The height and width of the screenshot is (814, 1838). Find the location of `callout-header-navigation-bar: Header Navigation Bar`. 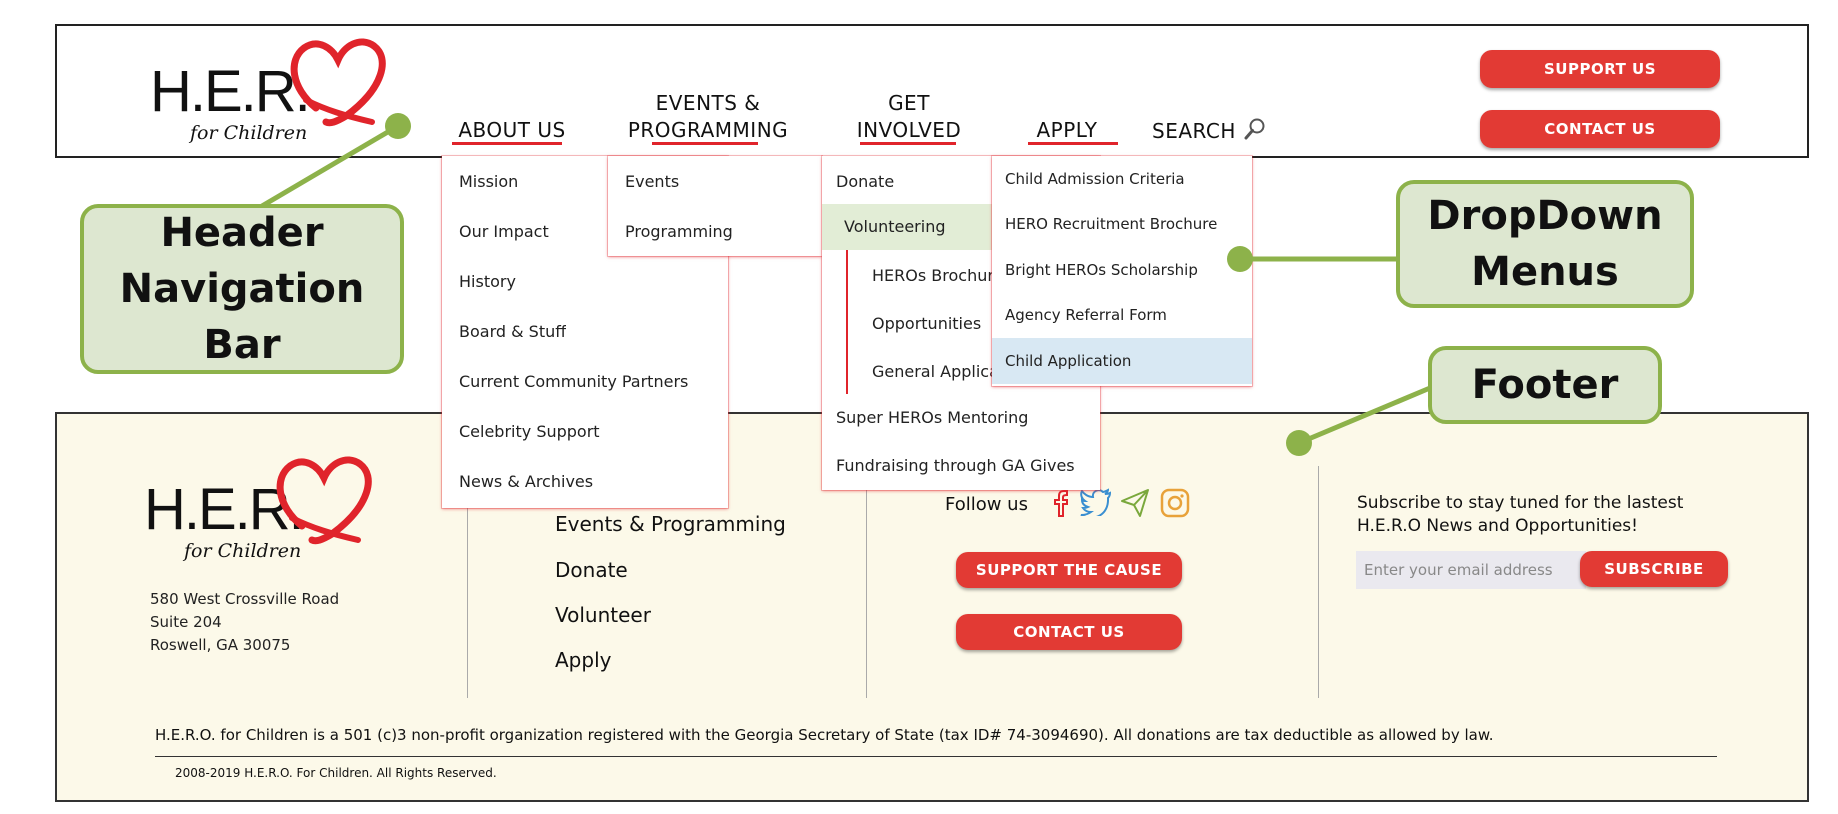

callout-header-navigation-bar: Header Navigation Bar is located at coordinates (242, 289).